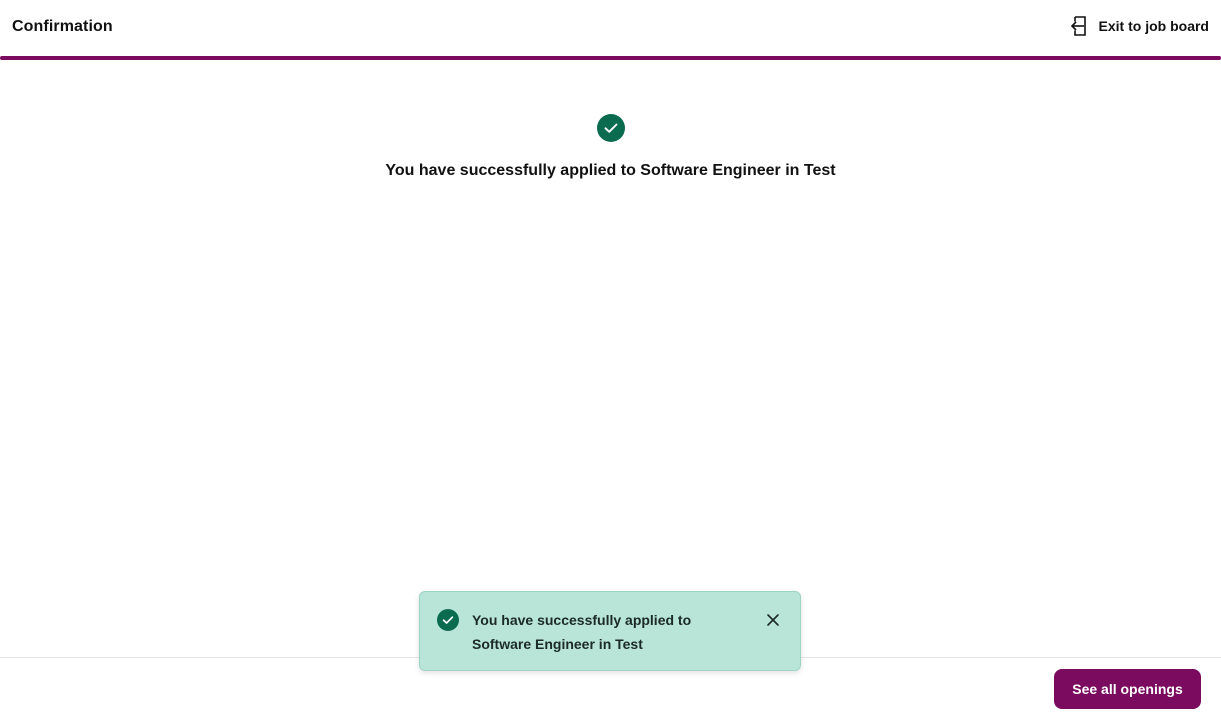  Describe the element at coordinates (1153, 26) in the screenshot. I see `exit-label: Exit to job board` at that location.